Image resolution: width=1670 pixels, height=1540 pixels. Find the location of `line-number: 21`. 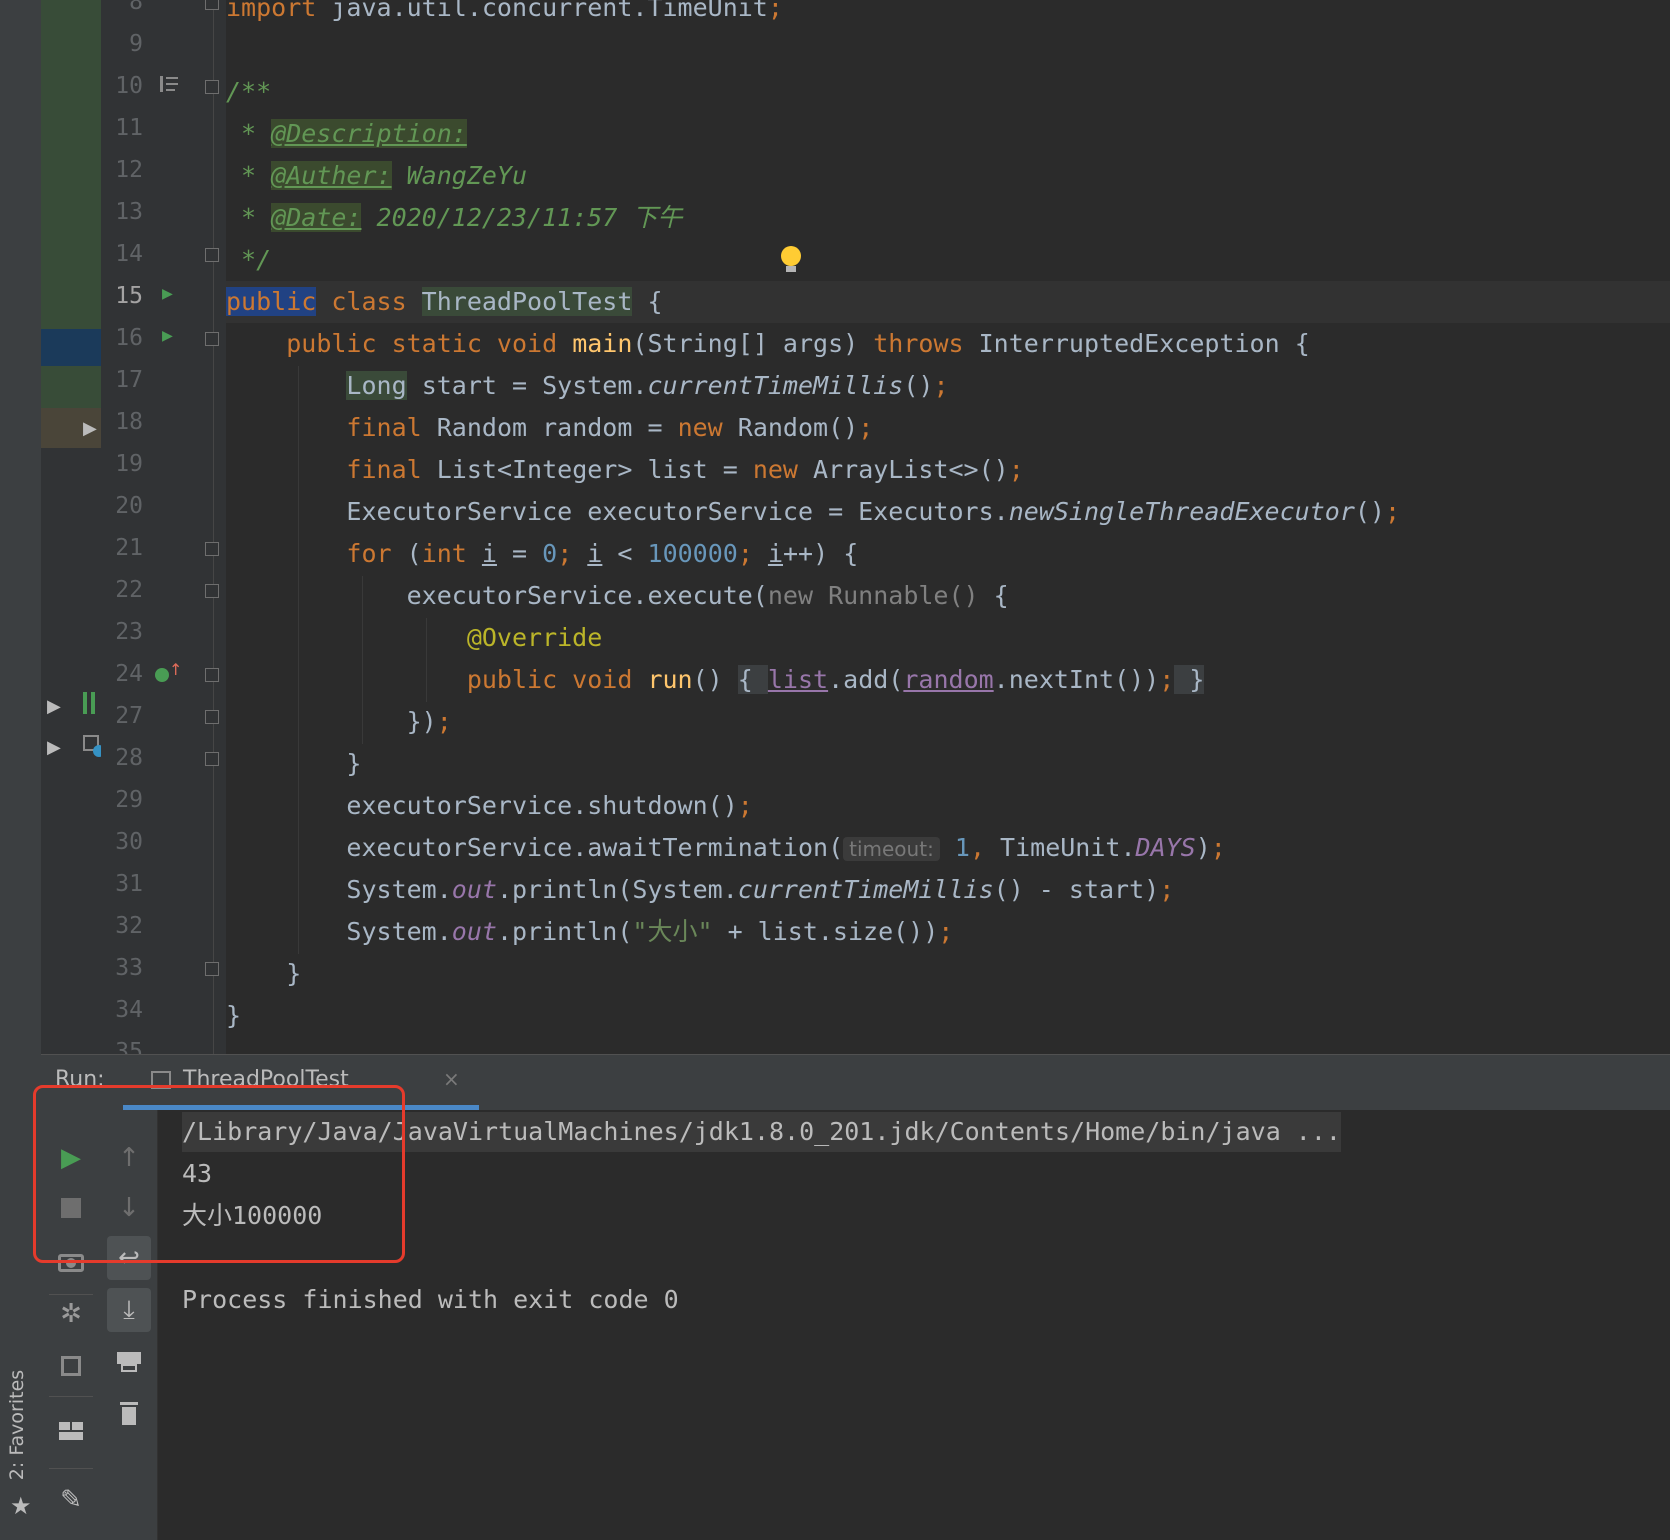

line-number: 21 is located at coordinates (129, 548).